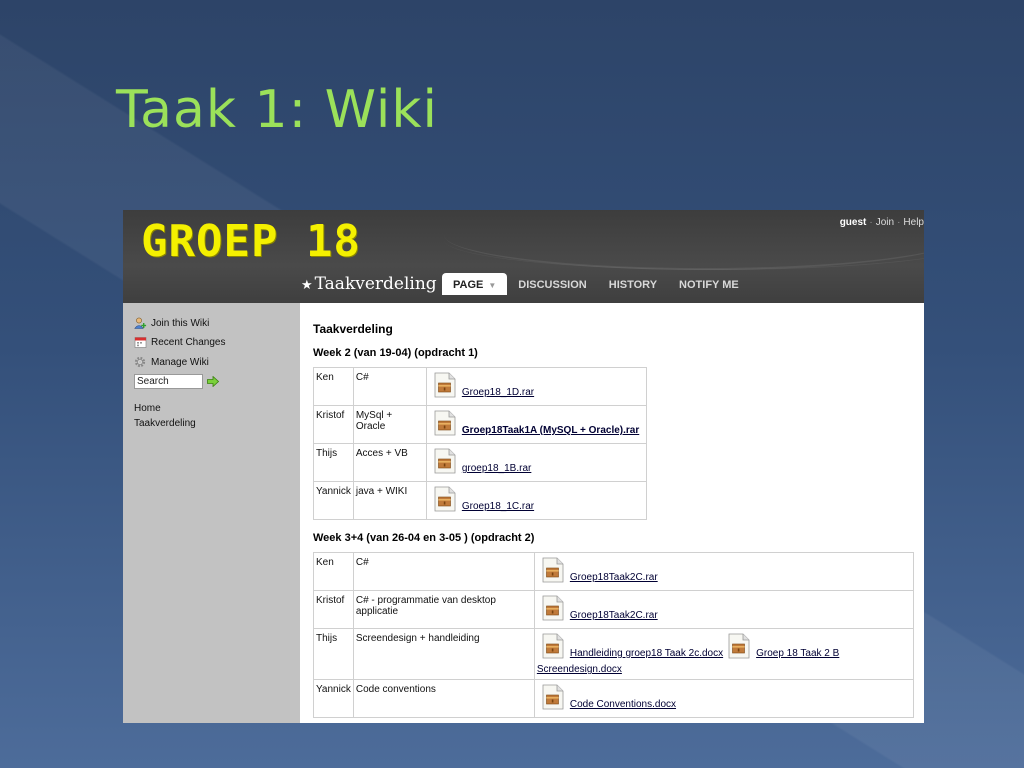 The image size is (1024, 768). I want to click on file-link: Groep 18 Taak 2 B, so click(797, 653).